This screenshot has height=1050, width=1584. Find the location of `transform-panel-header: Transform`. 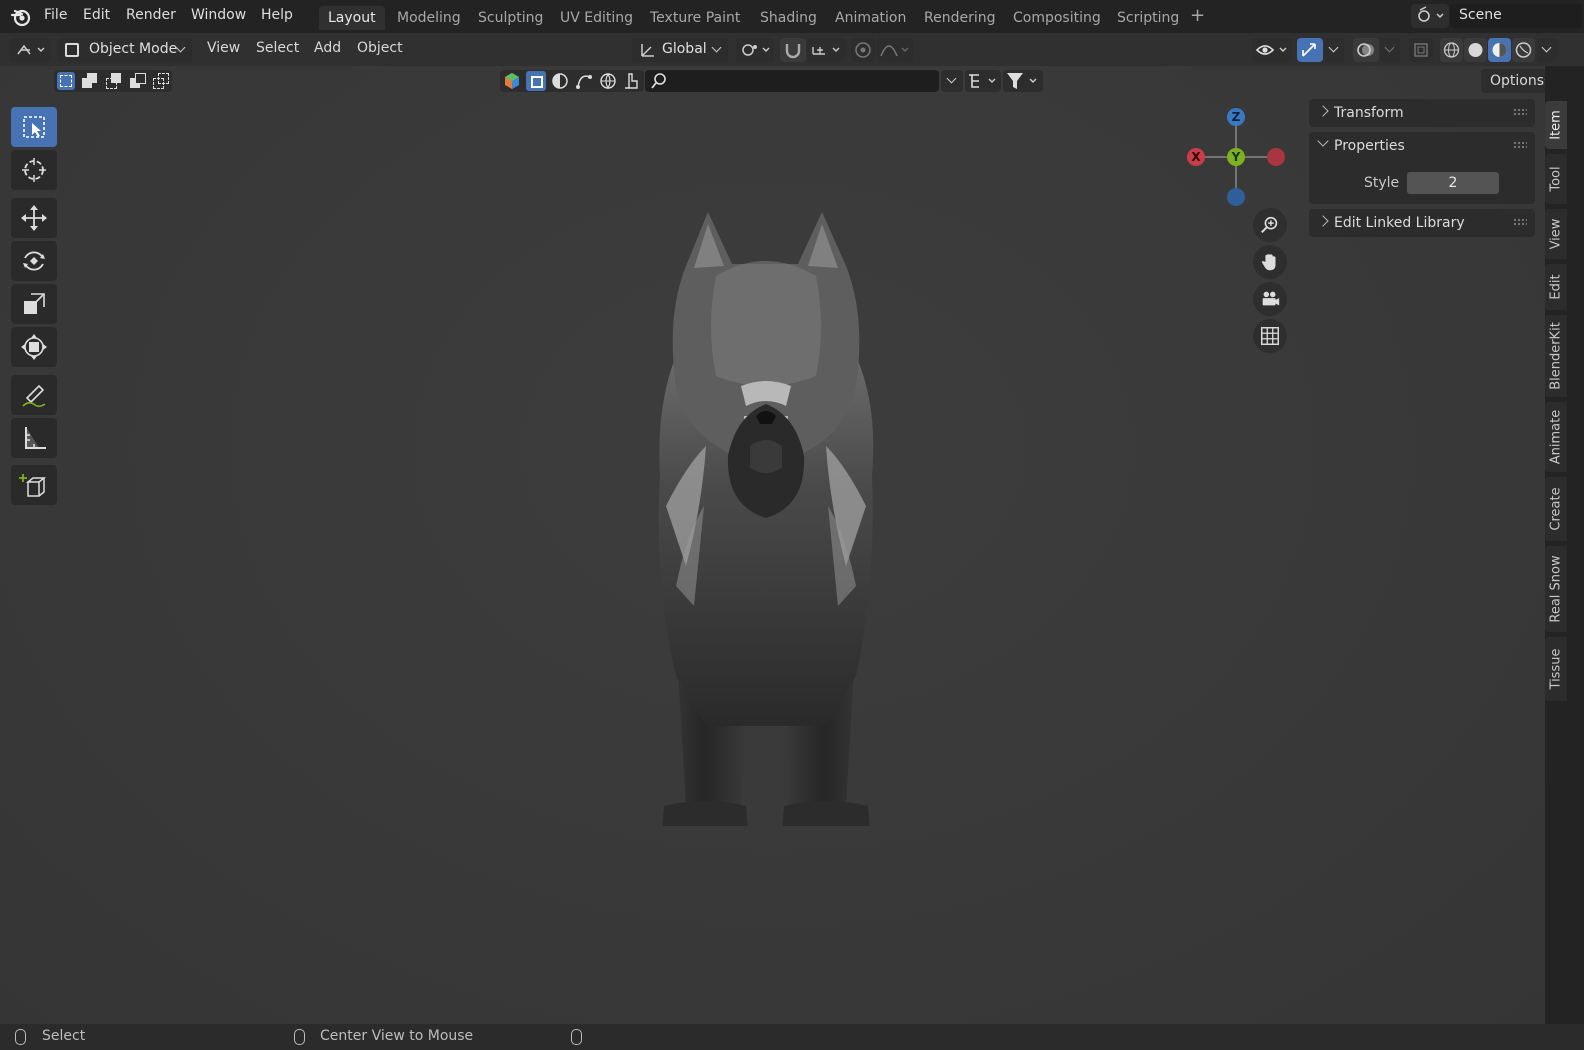

transform-panel-header: Transform is located at coordinates (1422, 113).